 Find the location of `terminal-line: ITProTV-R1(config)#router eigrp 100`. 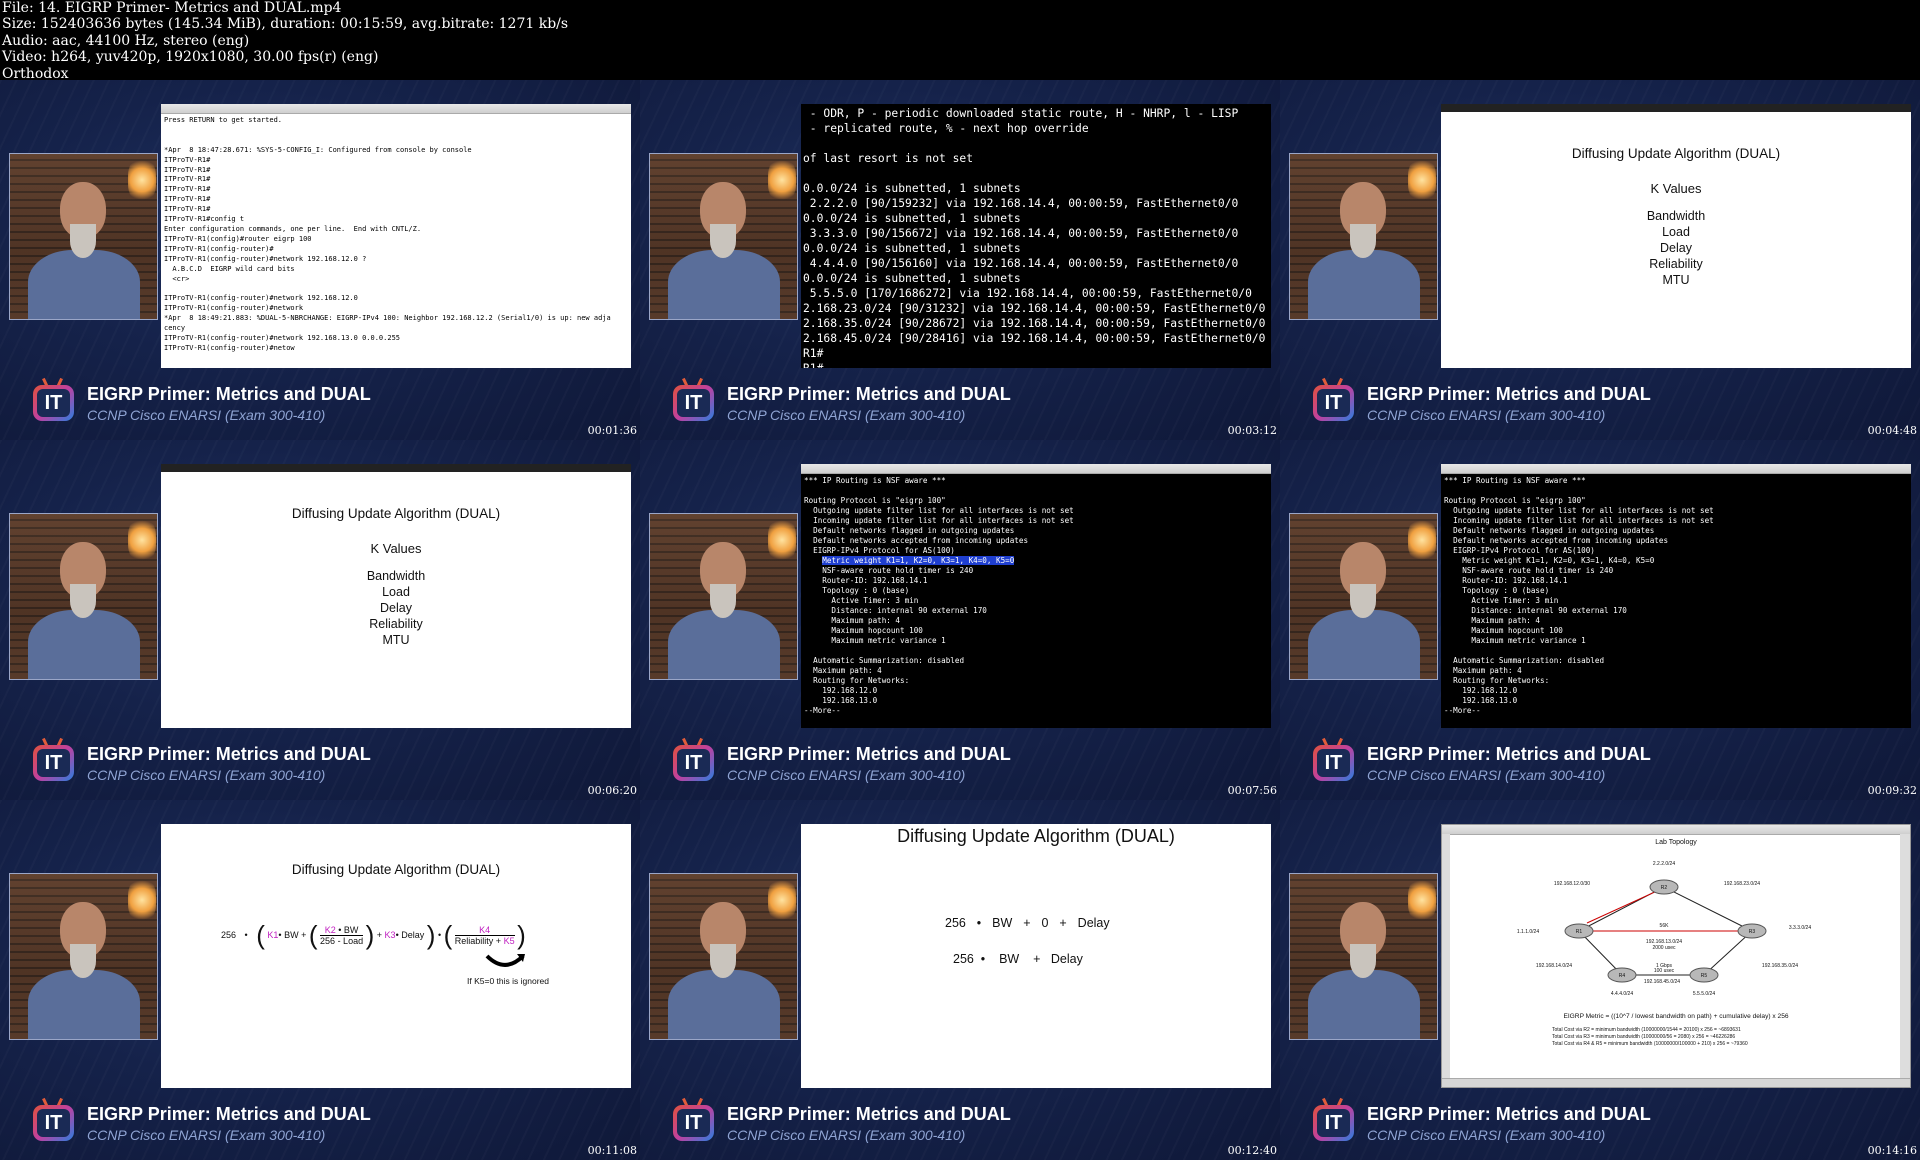

terminal-line: ITProTV-R1(config)#router eigrp 100 is located at coordinates (238, 238).